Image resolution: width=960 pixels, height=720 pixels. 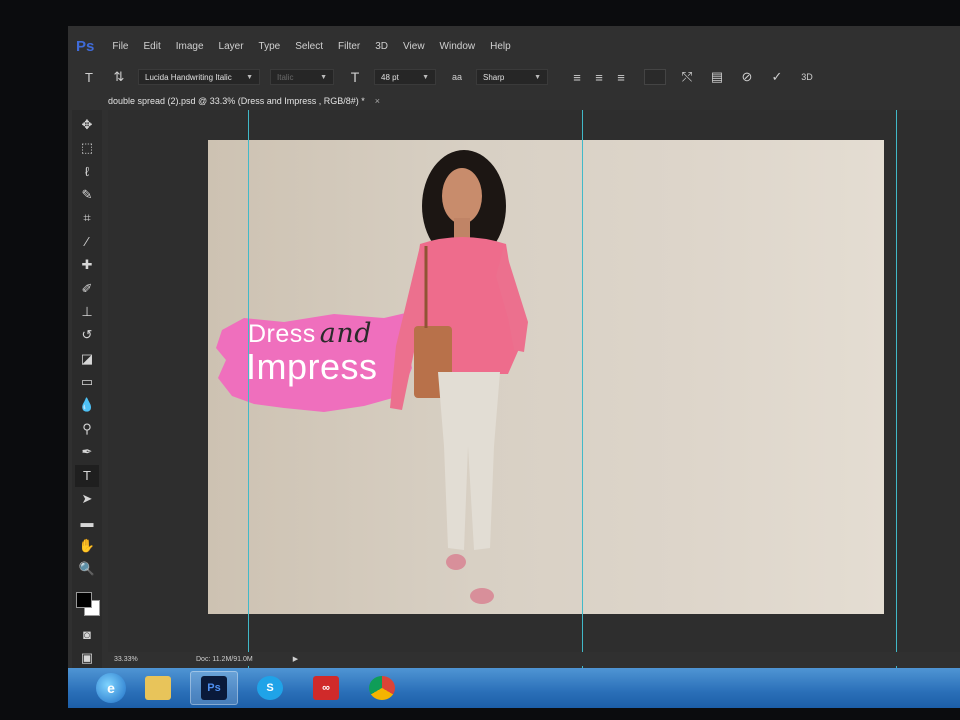 What do you see at coordinates (87, 658) in the screenshot?
I see `screen-mode-icon: ▣` at bounding box center [87, 658].